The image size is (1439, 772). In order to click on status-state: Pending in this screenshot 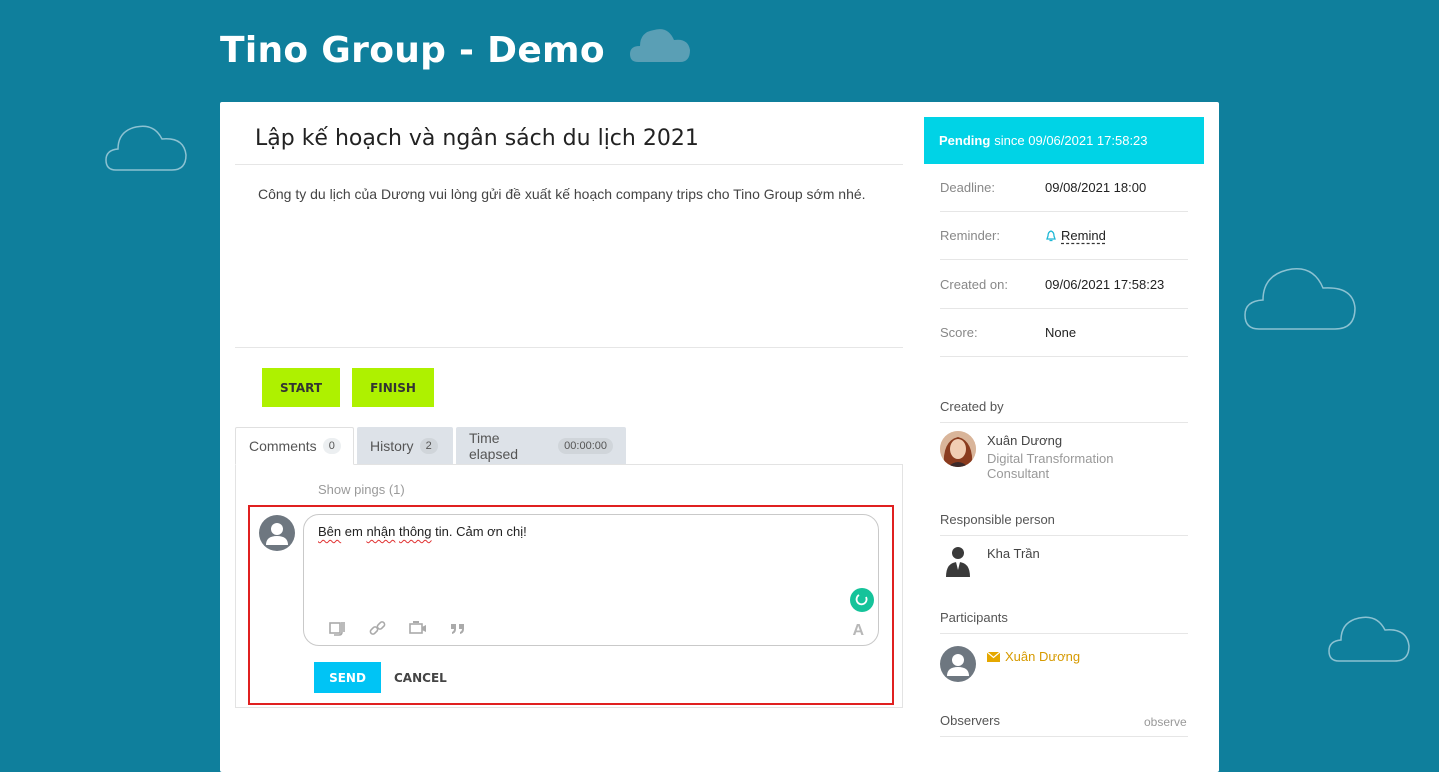, I will do `click(965, 140)`.